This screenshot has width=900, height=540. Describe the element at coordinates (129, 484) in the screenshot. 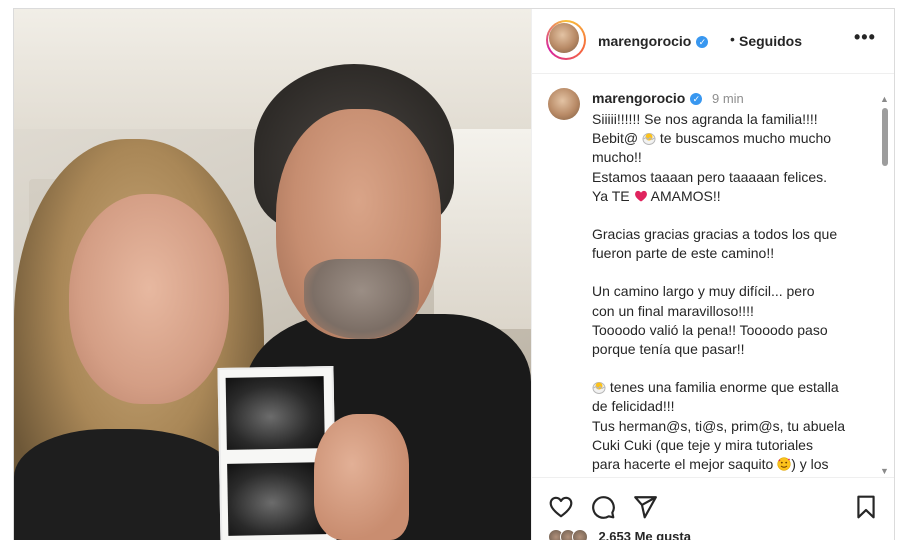

I see `photo-woman-body` at that location.